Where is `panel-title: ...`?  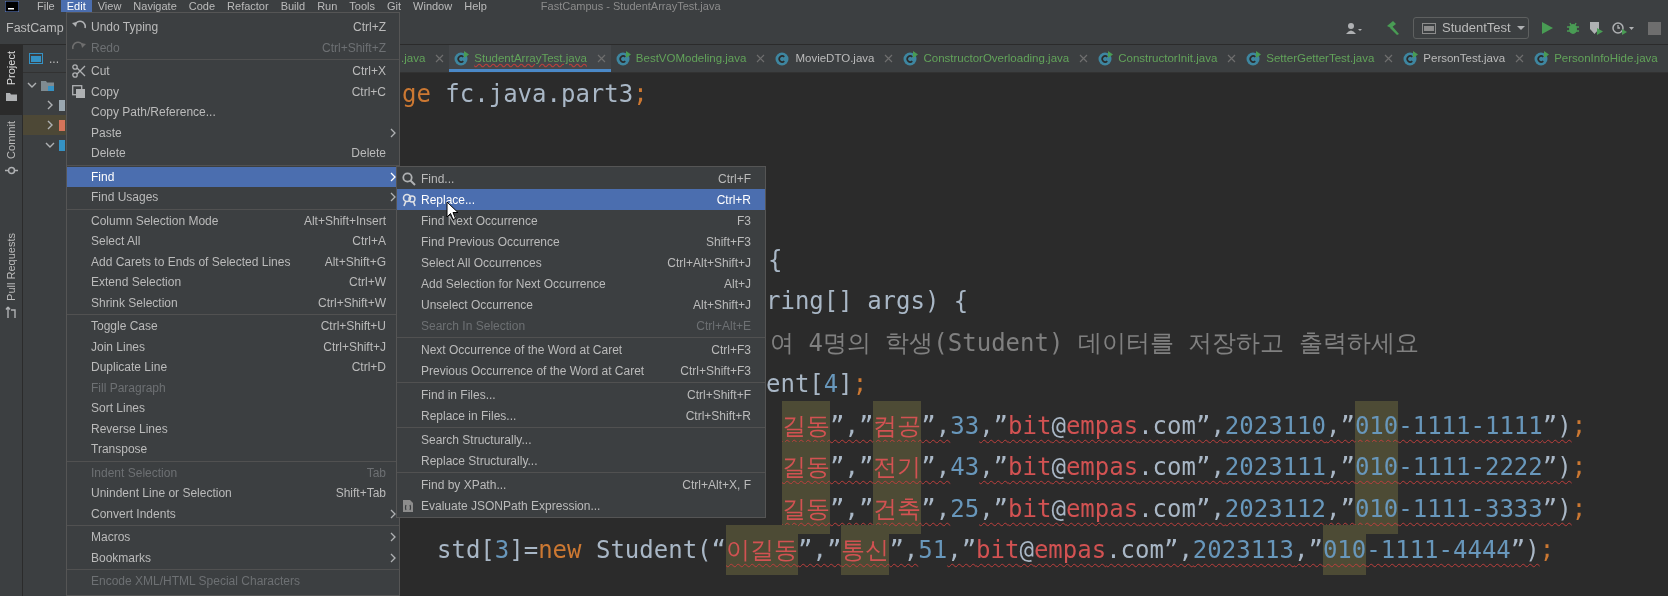 panel-title: ... is located at coordinates (54, 59).